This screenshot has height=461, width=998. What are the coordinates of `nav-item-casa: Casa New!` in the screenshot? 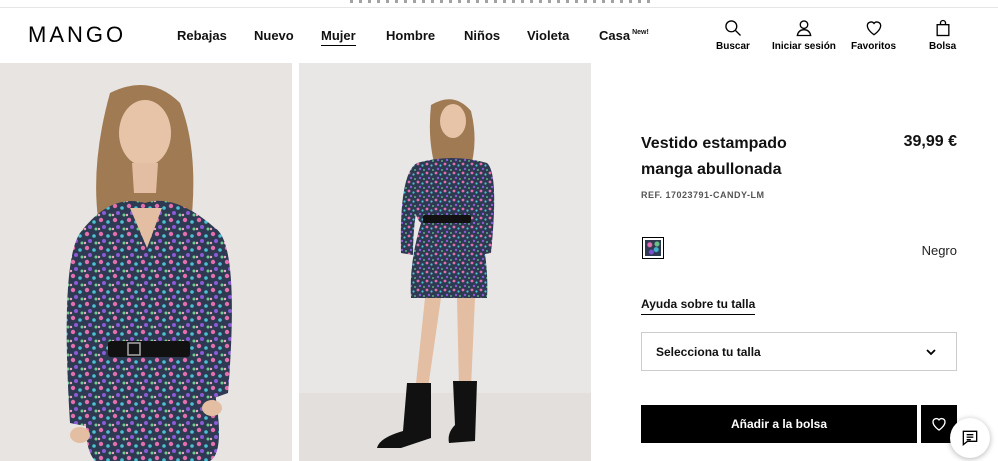 It's located at (624, 35).